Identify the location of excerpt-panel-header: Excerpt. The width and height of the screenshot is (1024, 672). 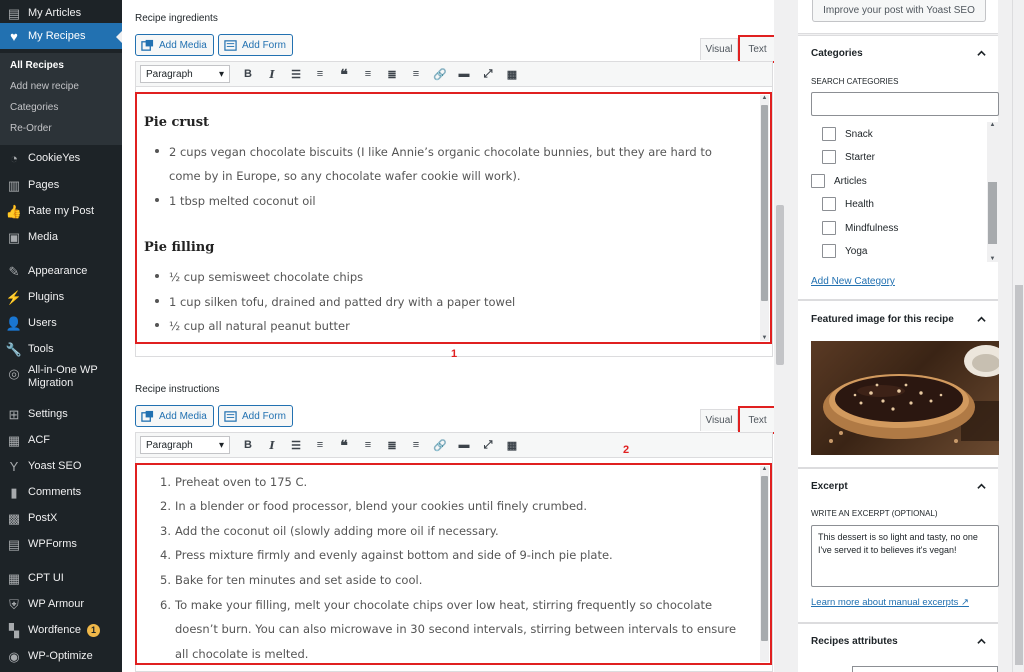
(898, 486).